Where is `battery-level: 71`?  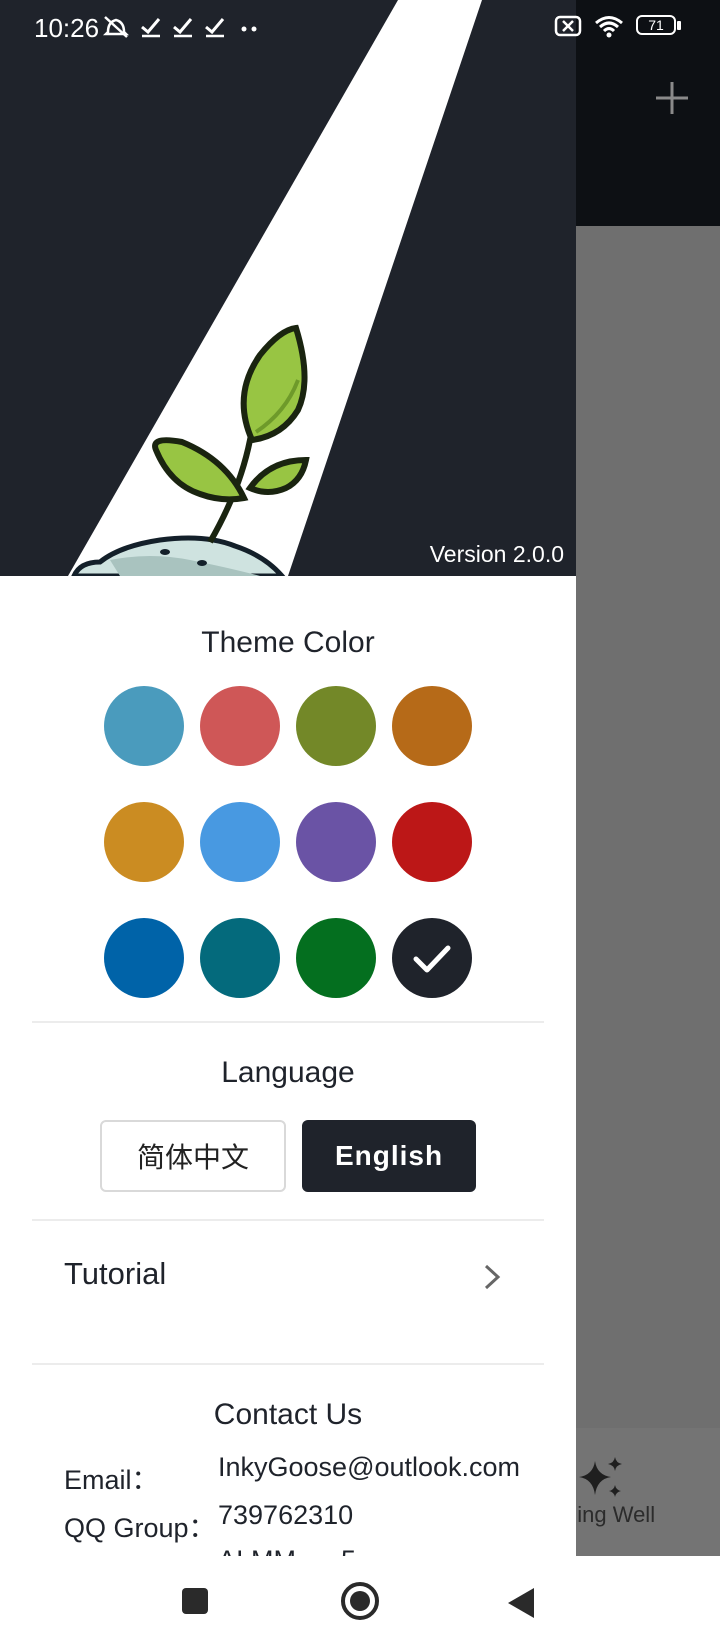
battery-level: 71 is located at coordinates (656, 25).